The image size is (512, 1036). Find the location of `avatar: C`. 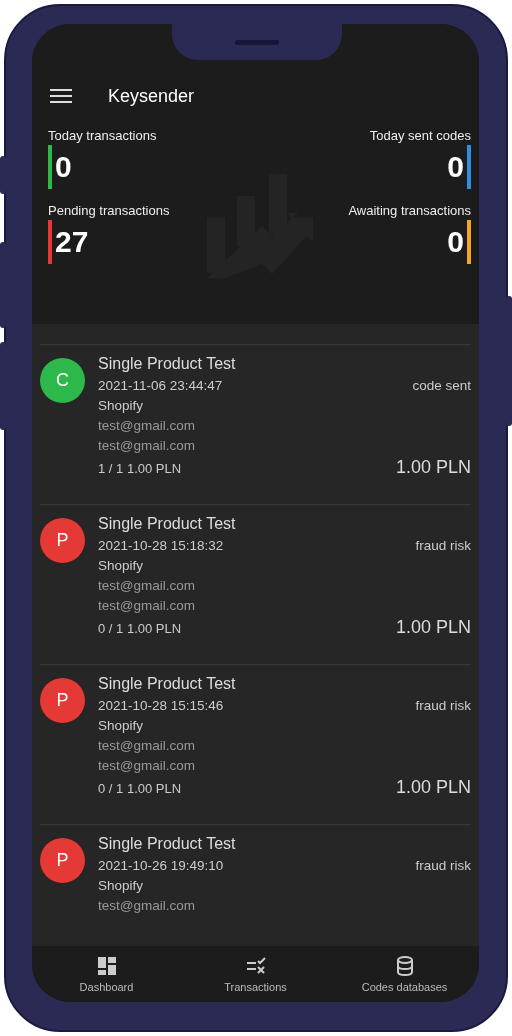

avatar: C is located at coordinates (62, 380).